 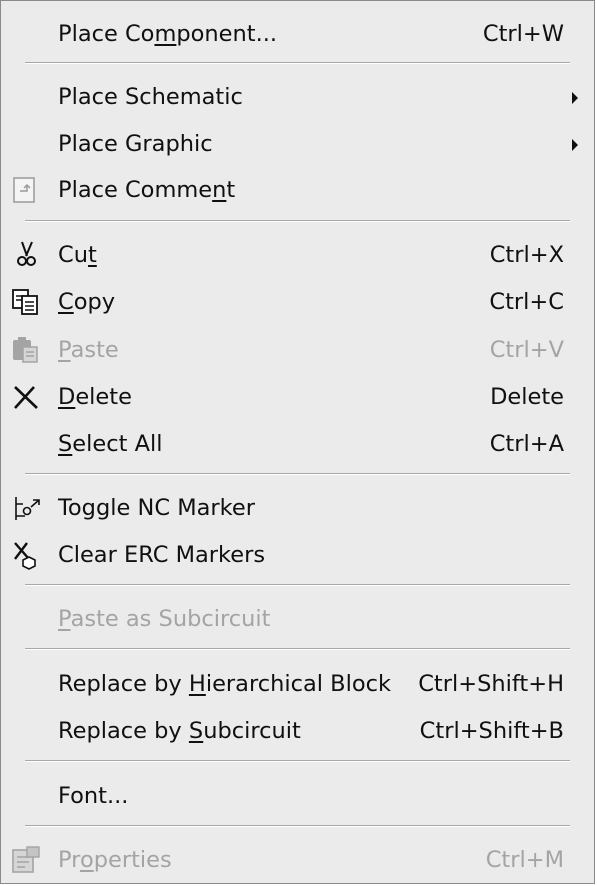 I want to click on menu-item-place-graphic: Place Graphic, so click(x=297, y=144).